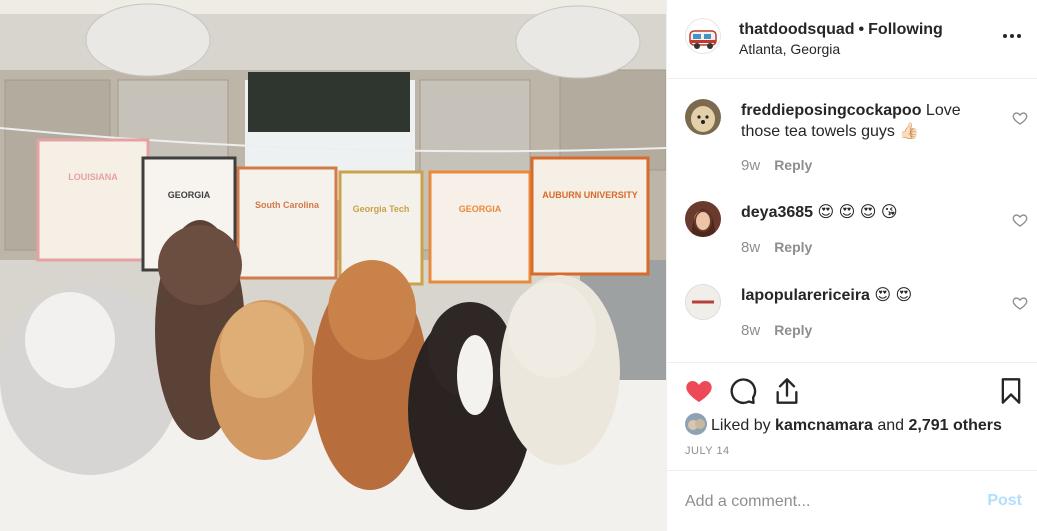 This screenshot has width=1037, height=531. I want to click on comment-age: 9w, so click(751, 165).